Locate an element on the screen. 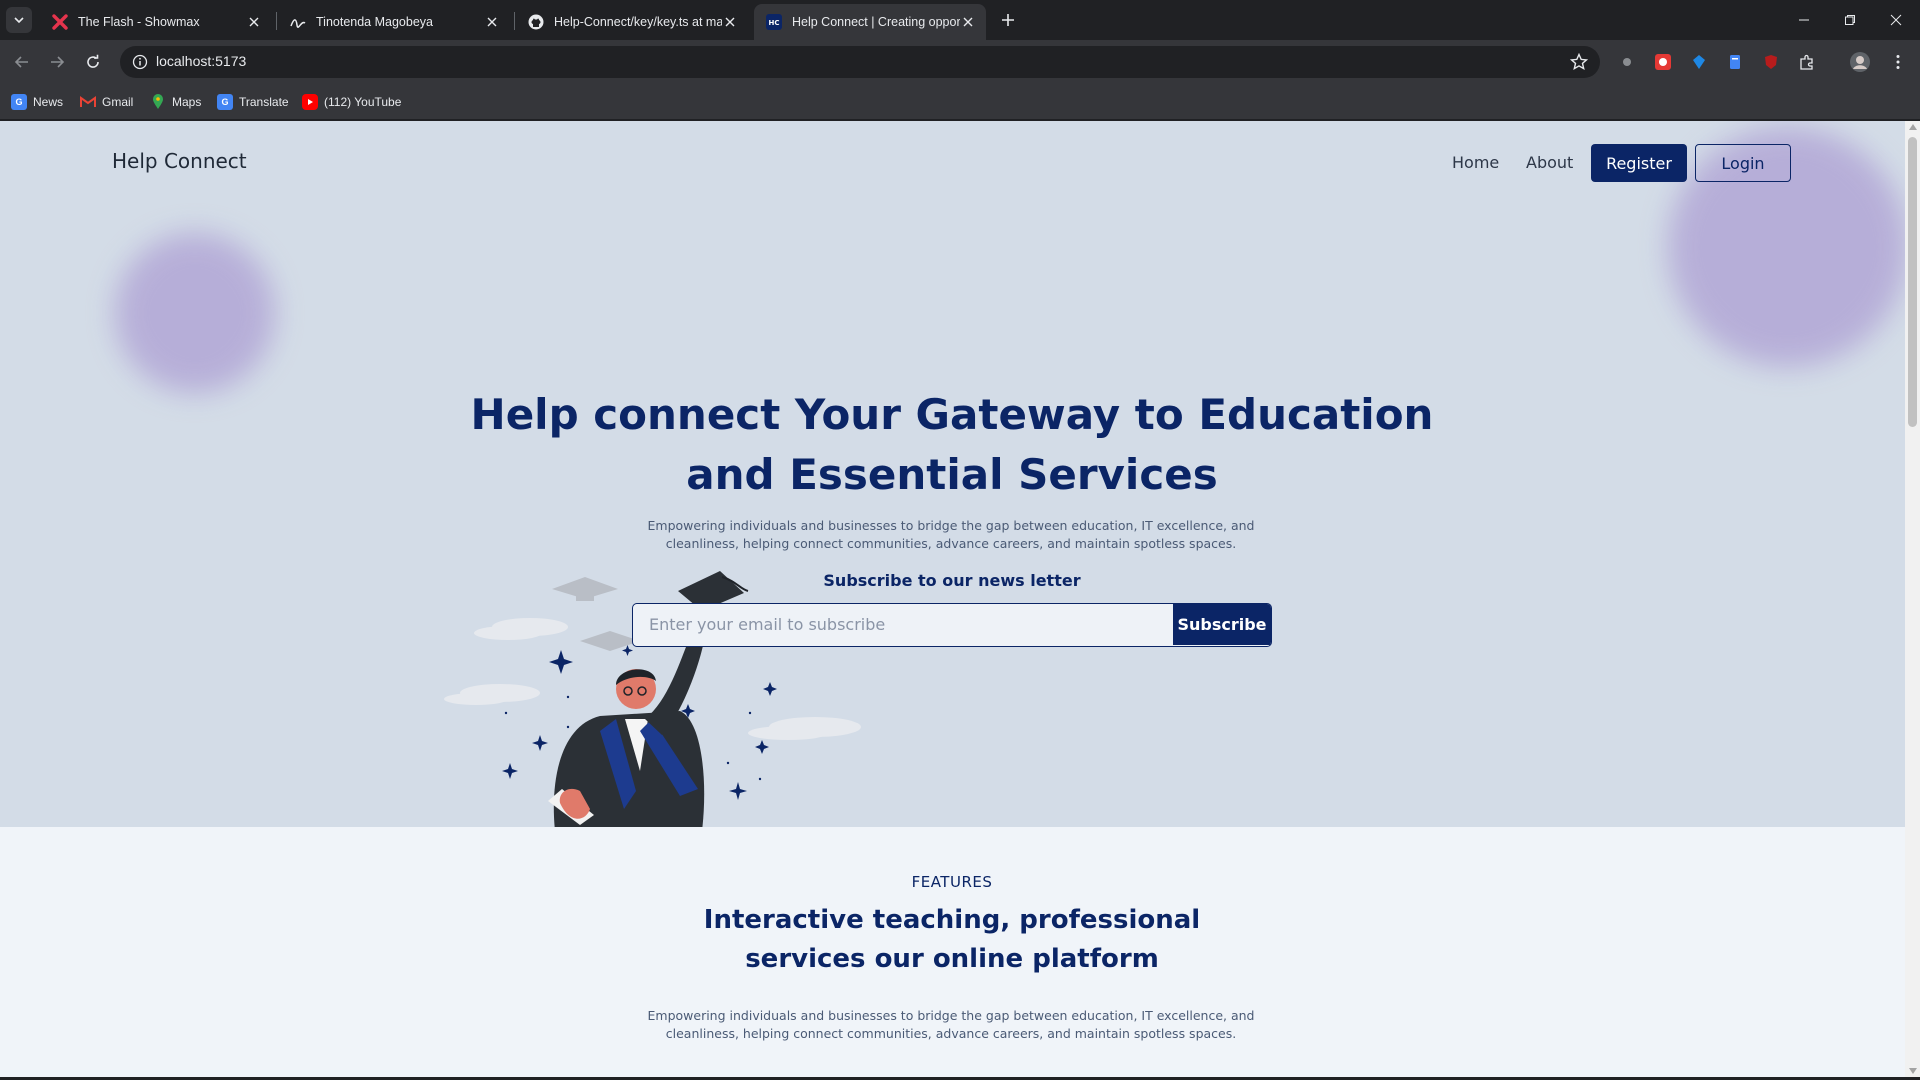 The image size is (1920, 1080). features-title-line: Interactive teaching, professional is located at coordinates (952, 920).